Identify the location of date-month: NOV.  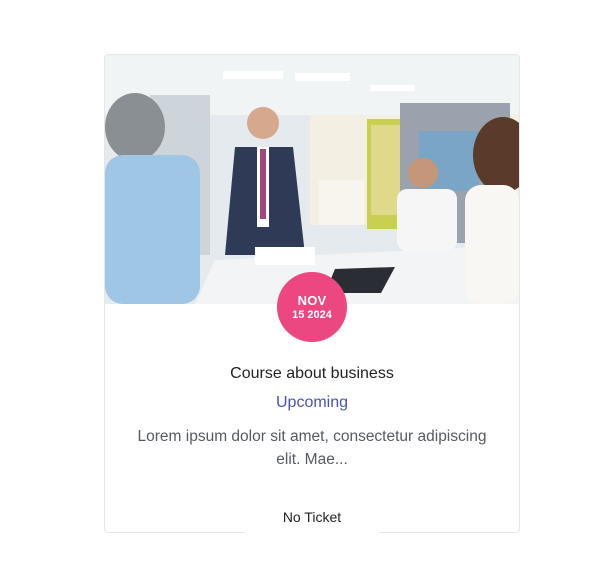
(312, 300).